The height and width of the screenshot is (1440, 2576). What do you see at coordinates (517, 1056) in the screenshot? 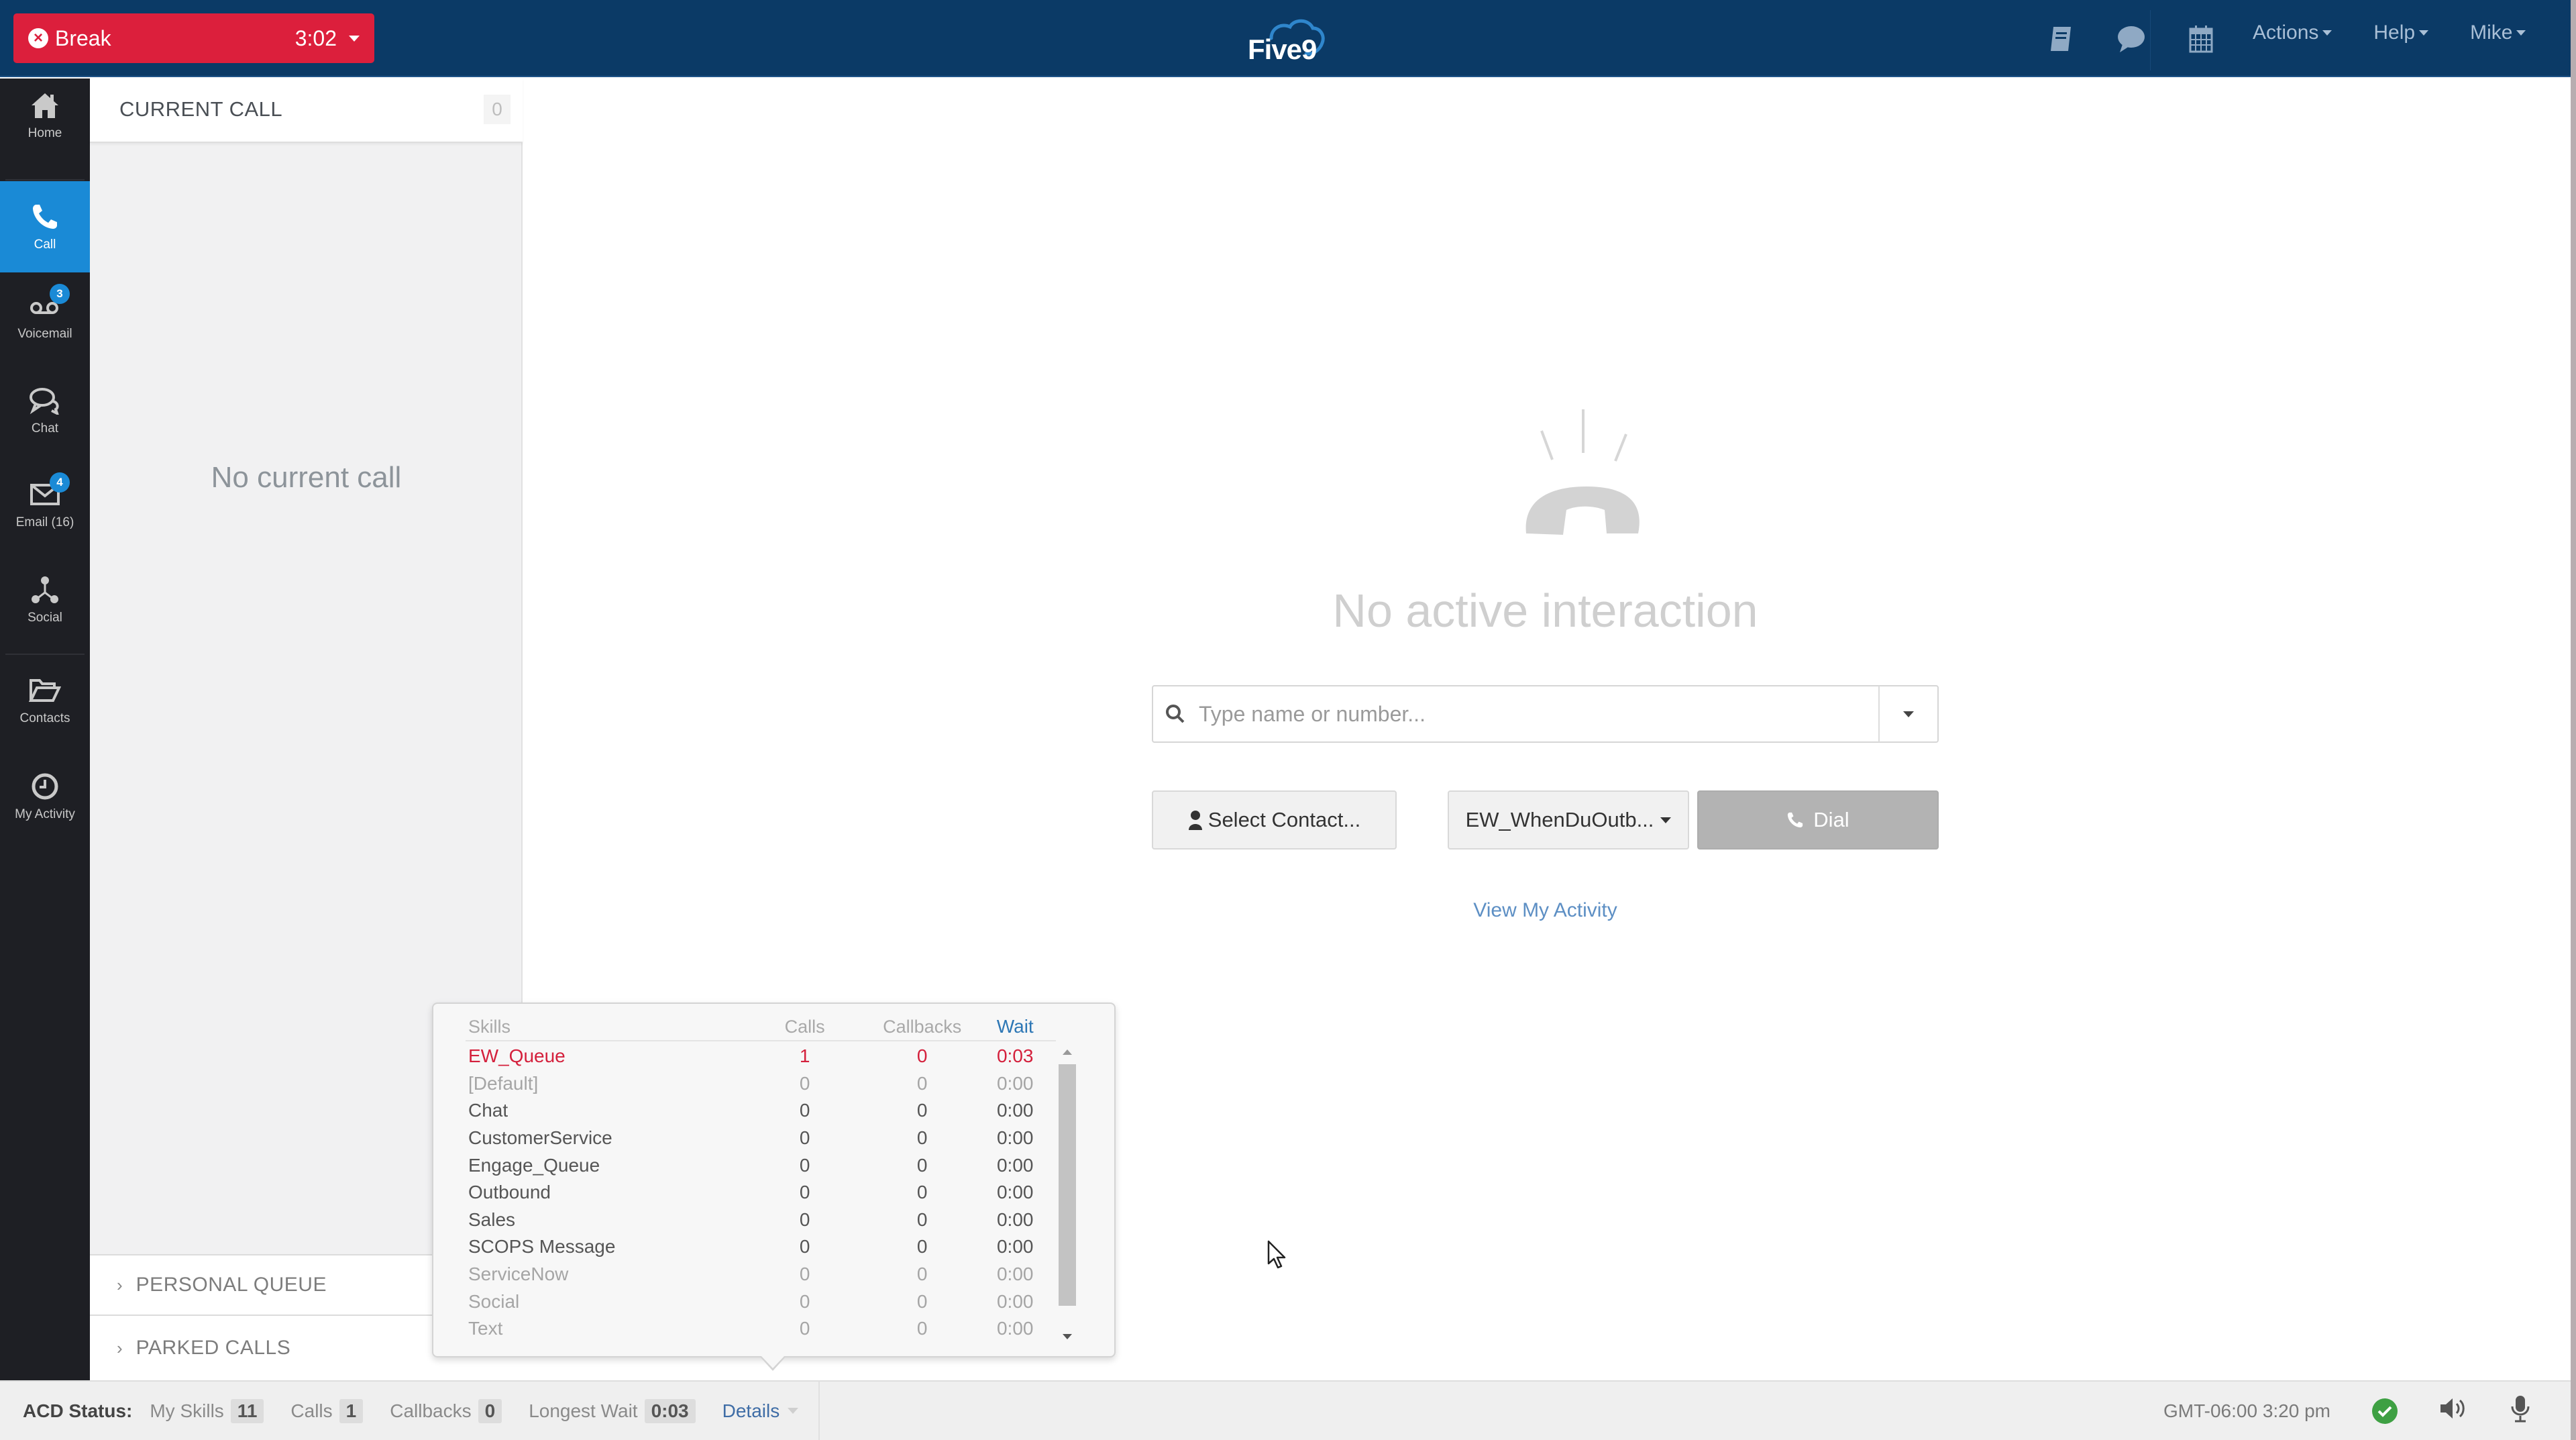
I see `skill-name: EW_Queue` at bounding box center [517, 1056].